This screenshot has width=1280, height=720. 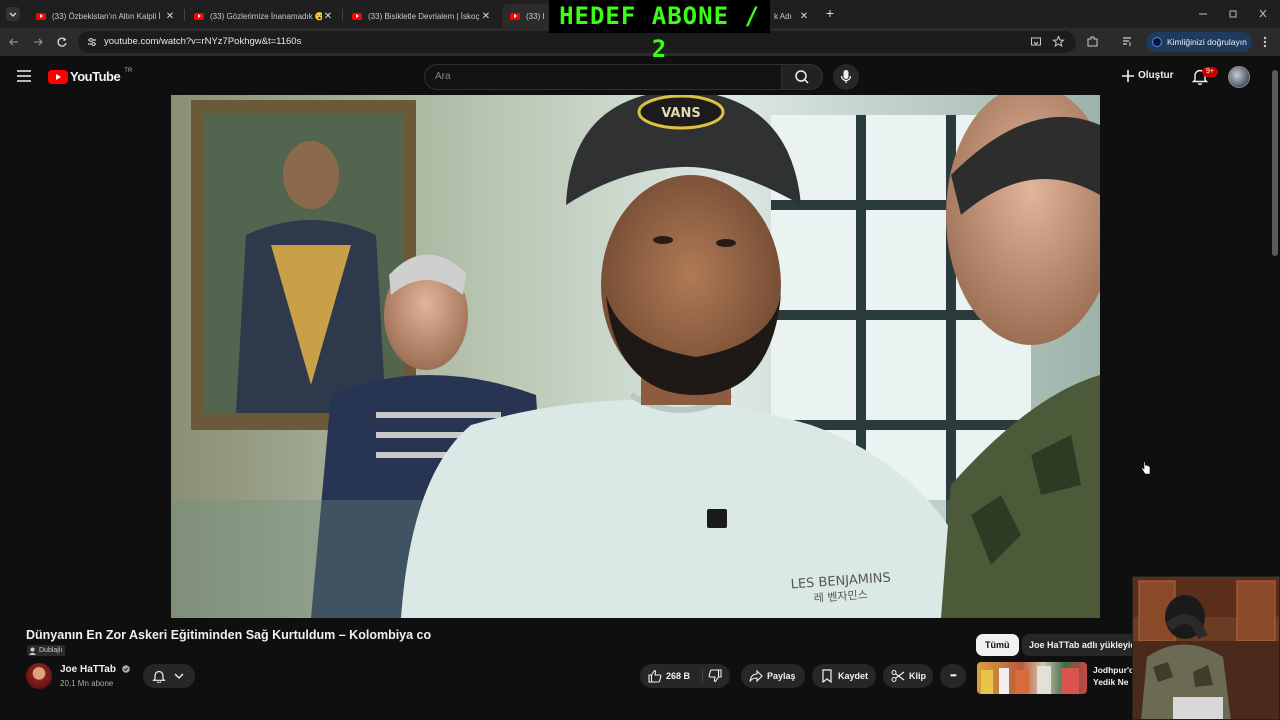 I want to click on scrollbar-thumb, so click(x=1275, y=163).